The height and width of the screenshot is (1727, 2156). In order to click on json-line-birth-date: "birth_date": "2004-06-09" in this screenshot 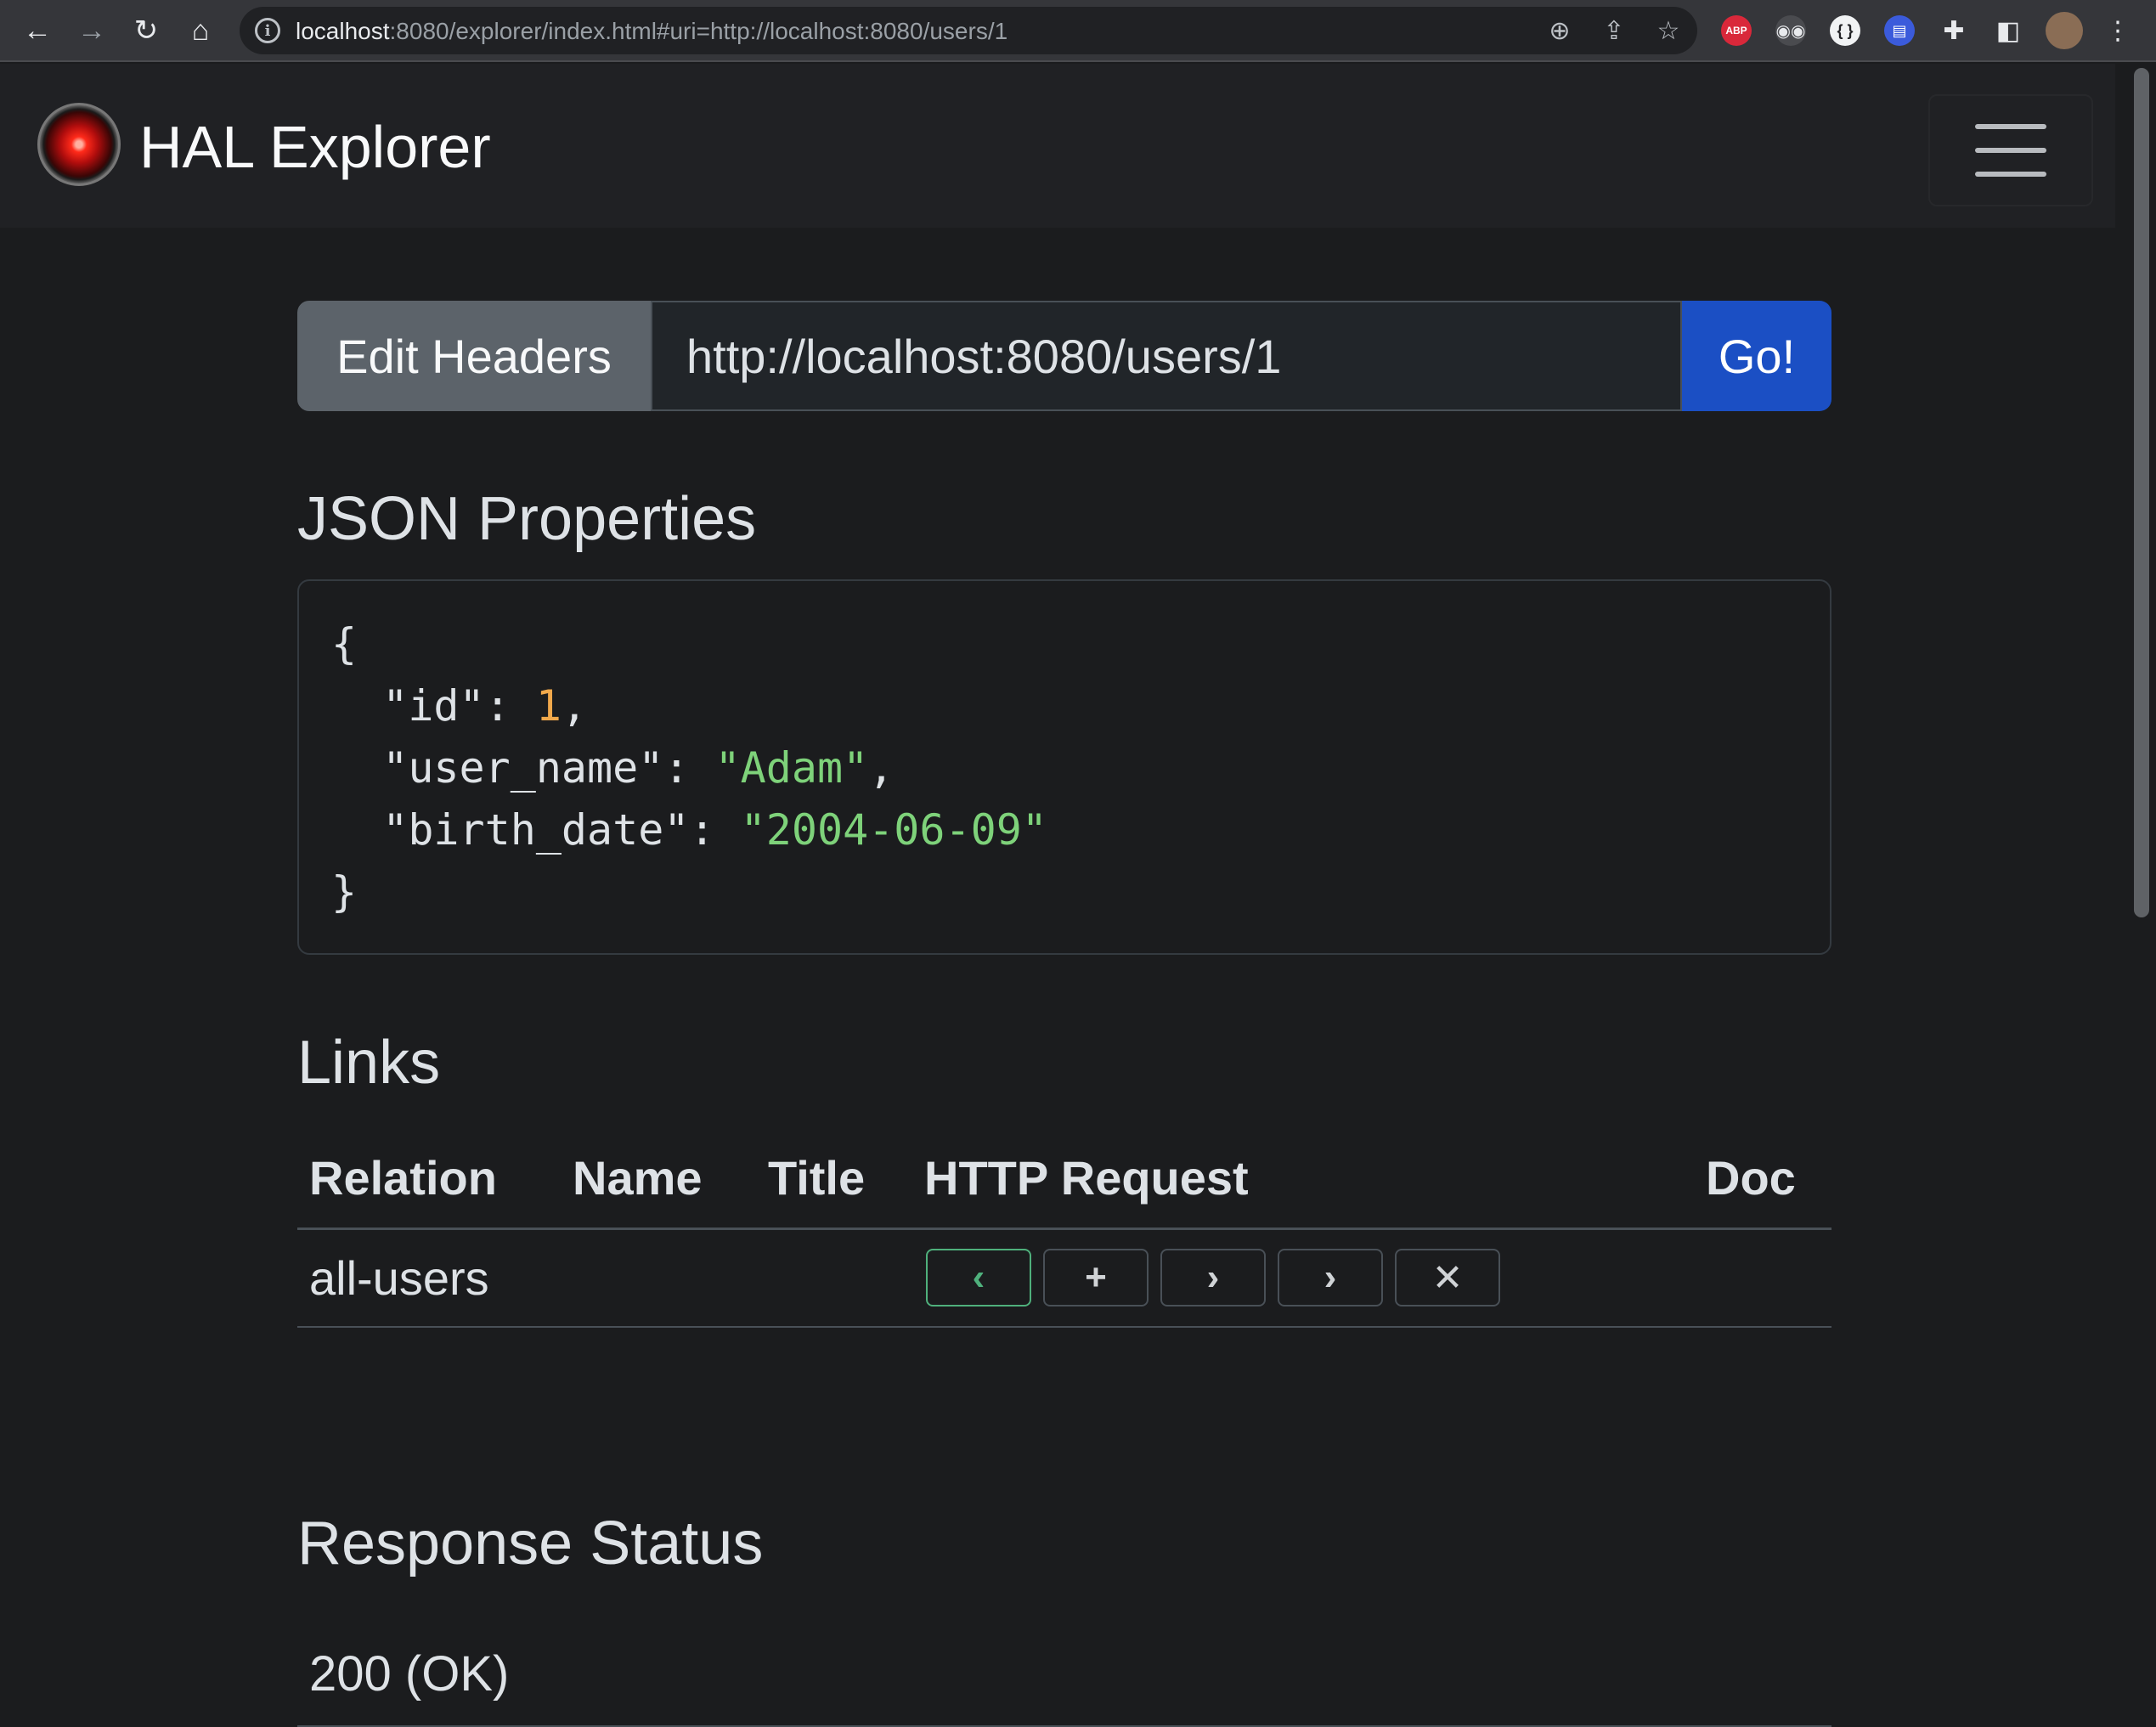, I will do `click(714, 830)`.